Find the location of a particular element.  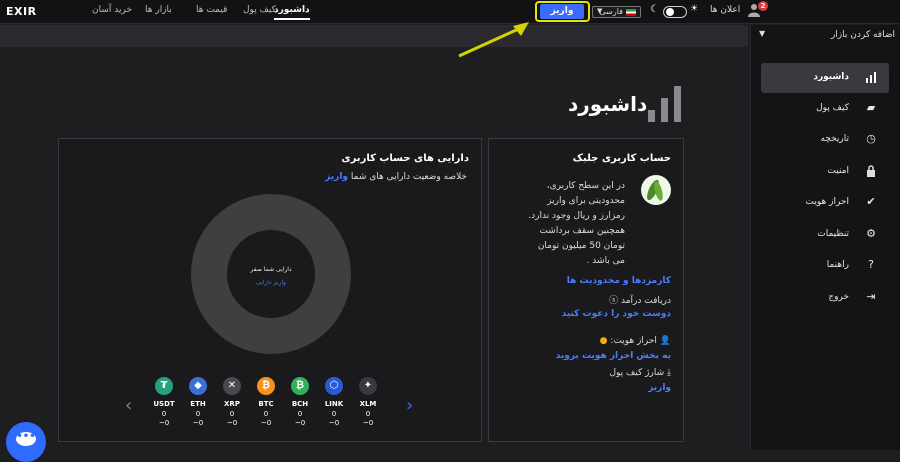

link-icon: ⬡ is located at coordinates (334, 386).